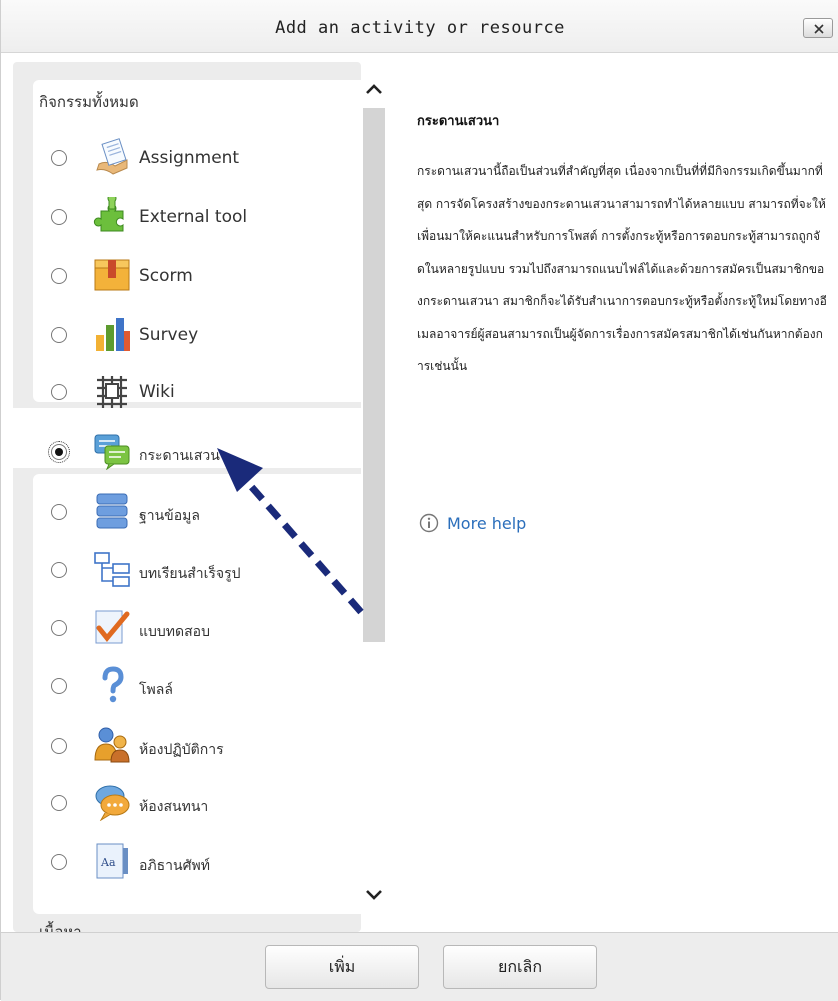 This screenshot has height=1001, width=838. What do you see at coordinates (59, 570) in the screenshot?
I see `activity-radio-lesson` at bounding box center [59, 570].